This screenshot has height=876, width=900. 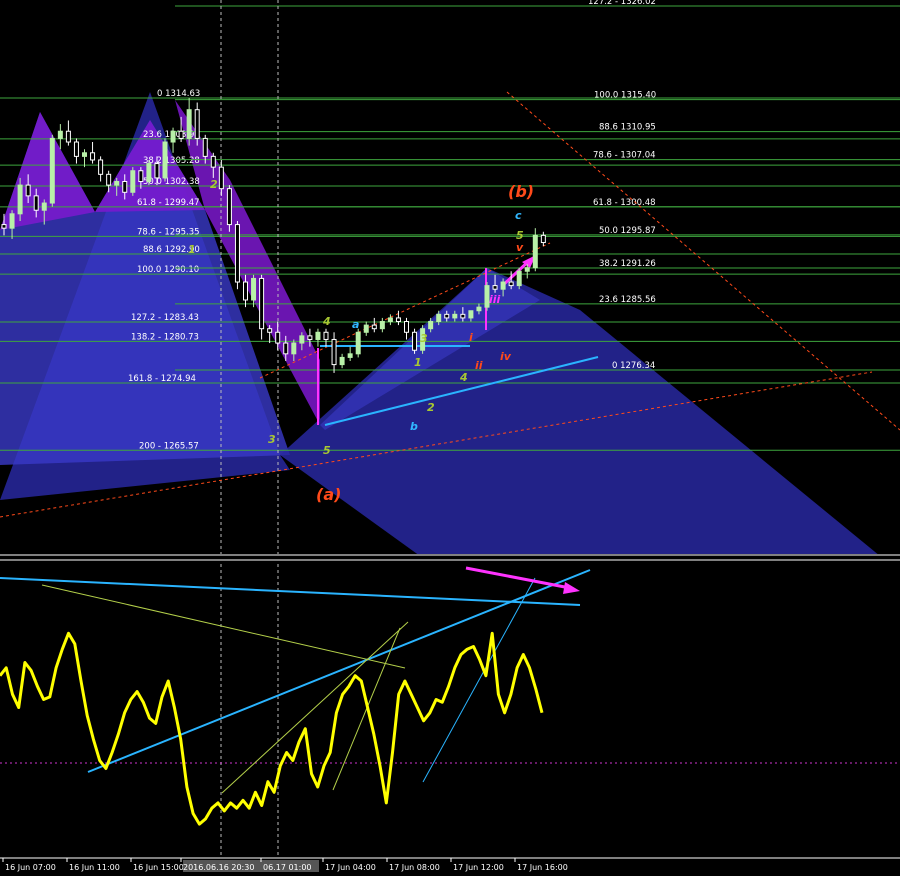 What do you see at coordinates (518, 578) in the screenshot?
I see `momentum-arrow-osc` at bounding box center [518, 578].